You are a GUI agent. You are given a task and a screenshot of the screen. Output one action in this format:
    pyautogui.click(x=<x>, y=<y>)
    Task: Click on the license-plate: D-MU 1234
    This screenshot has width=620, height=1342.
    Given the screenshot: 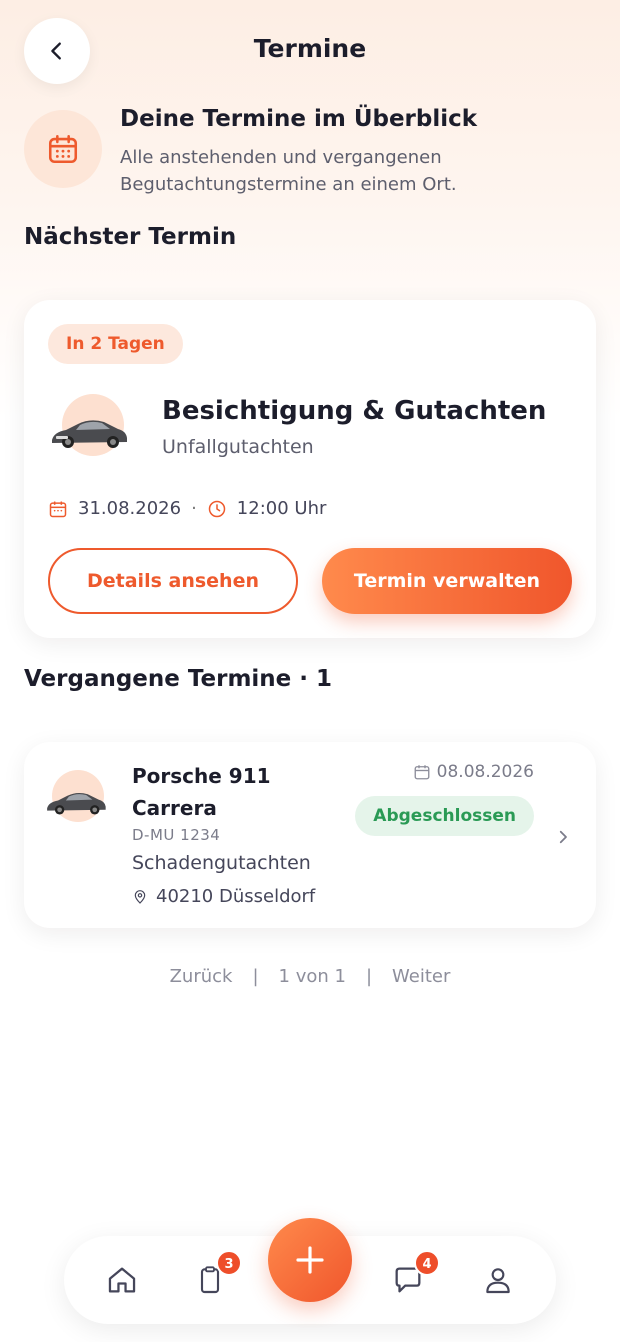 What is the action you would take?
    pyautogui.click(x=176, y=835)
    